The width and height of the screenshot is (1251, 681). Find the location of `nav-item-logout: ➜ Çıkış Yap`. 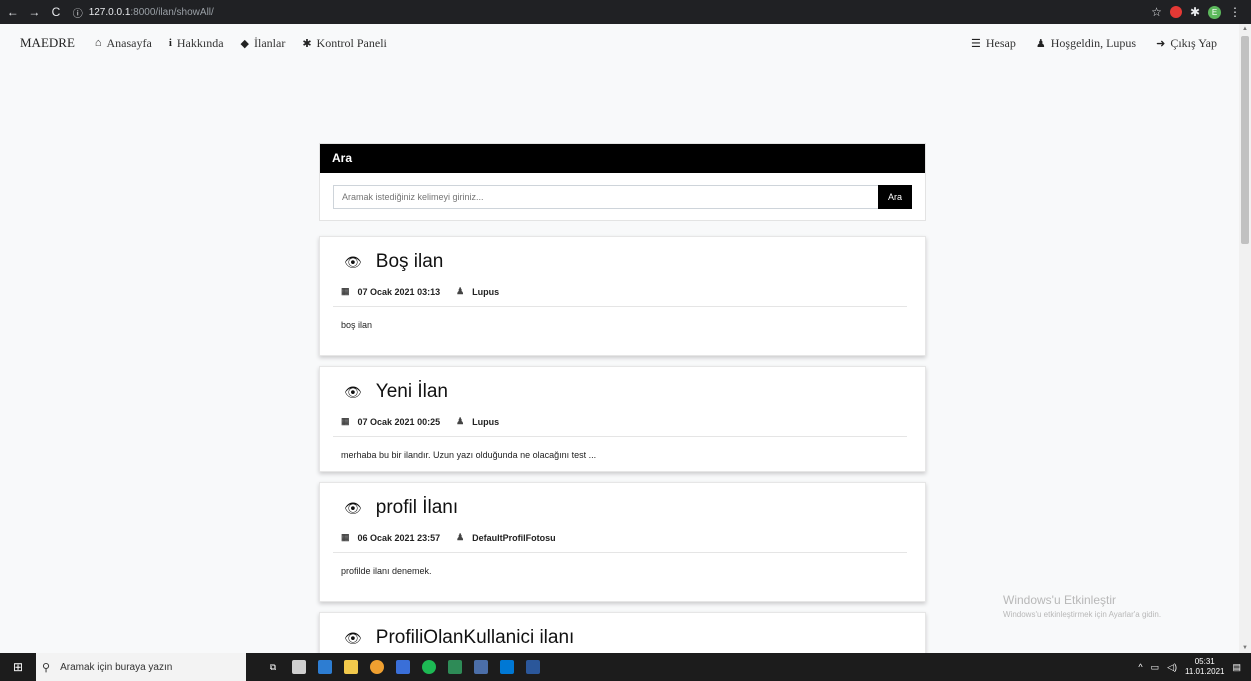

nav-item-logout: ➜ Çıkış Yap is located at coordinates (1186, 43).